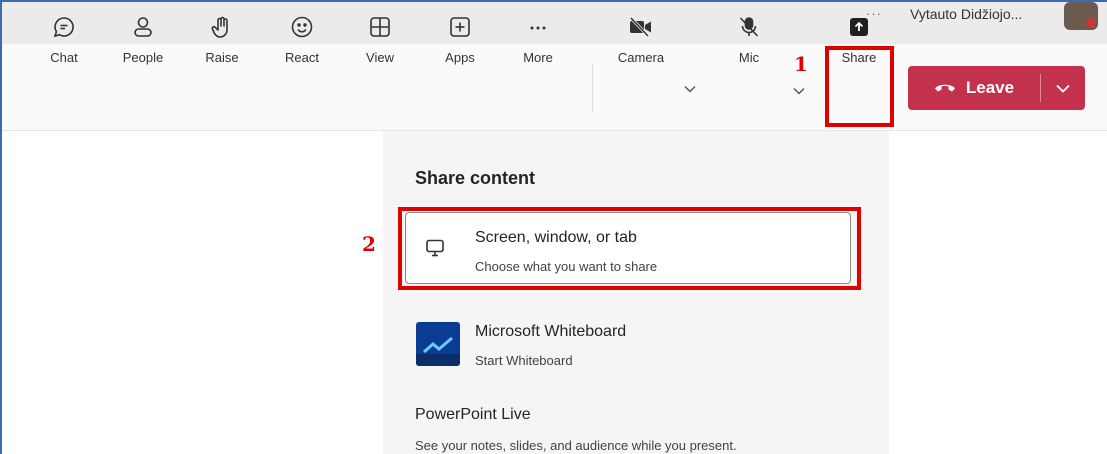  I want to click on whiteboard-subtitle: Start Whiteboard, so click(524, 360).